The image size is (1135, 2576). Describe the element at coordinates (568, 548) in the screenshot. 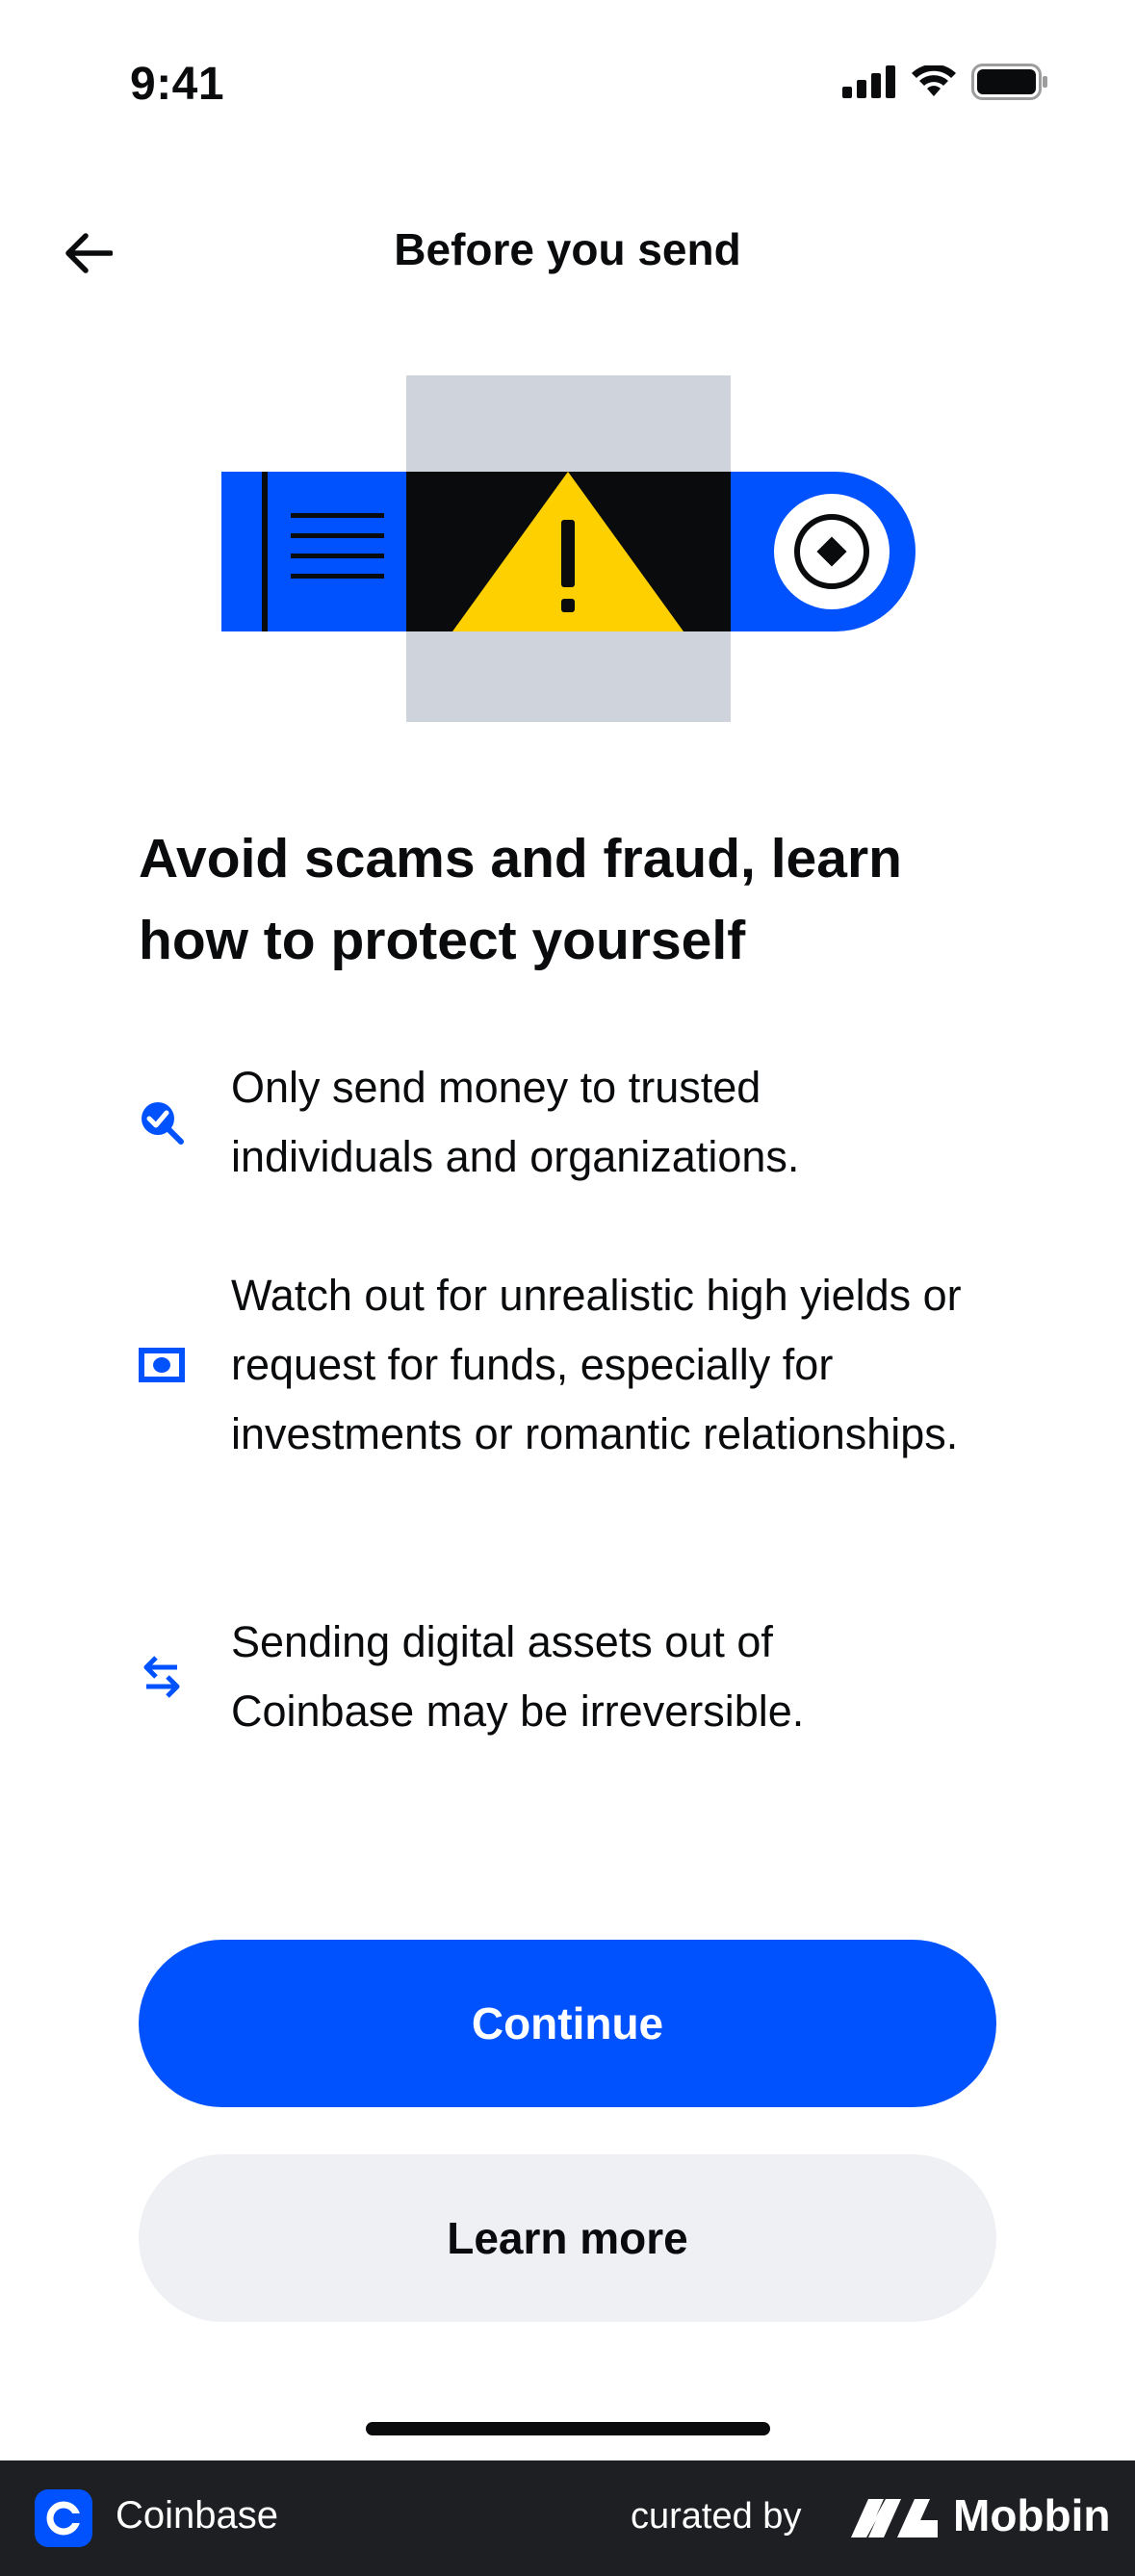

I see `warning-illustration` at that location.